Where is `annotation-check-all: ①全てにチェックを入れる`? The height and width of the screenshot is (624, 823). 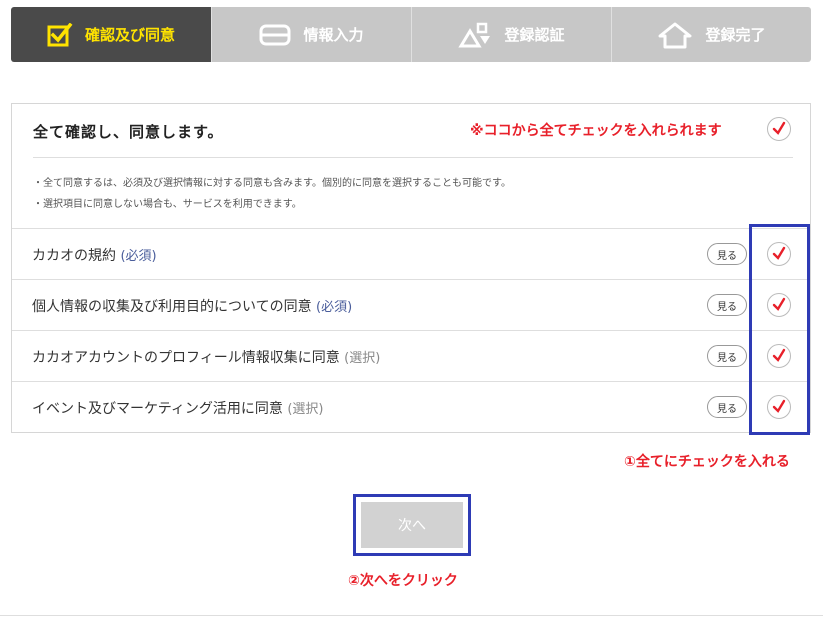
annotation-check-all: ①全てにチェックを入れる is located at coordinates (707, 462).